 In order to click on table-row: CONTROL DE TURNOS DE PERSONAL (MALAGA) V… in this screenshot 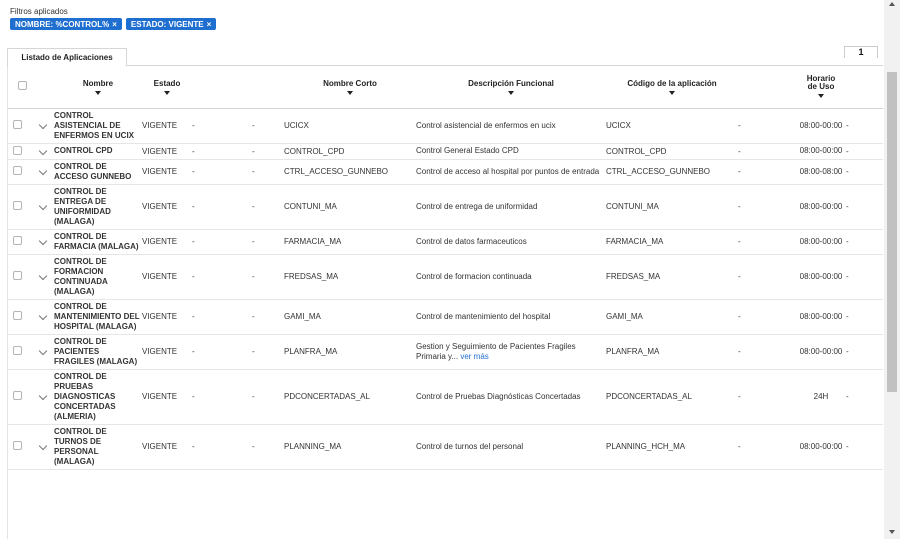, I will do `click(445, 447)`.